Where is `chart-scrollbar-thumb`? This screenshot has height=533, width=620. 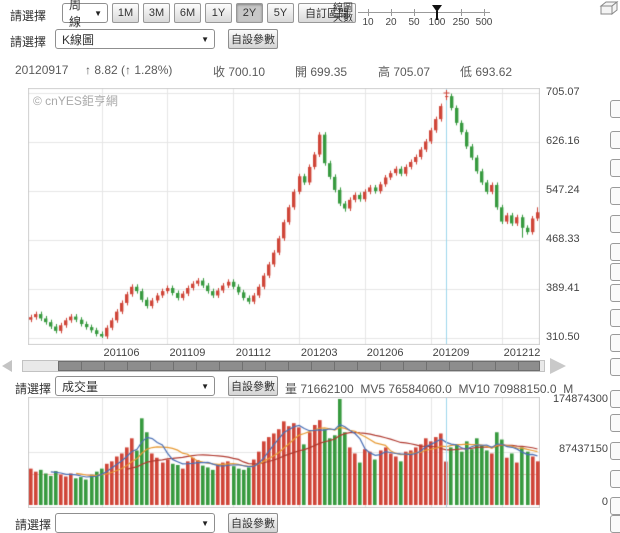
chart-scrollbar-thumb is located at coordinates (299, 366).